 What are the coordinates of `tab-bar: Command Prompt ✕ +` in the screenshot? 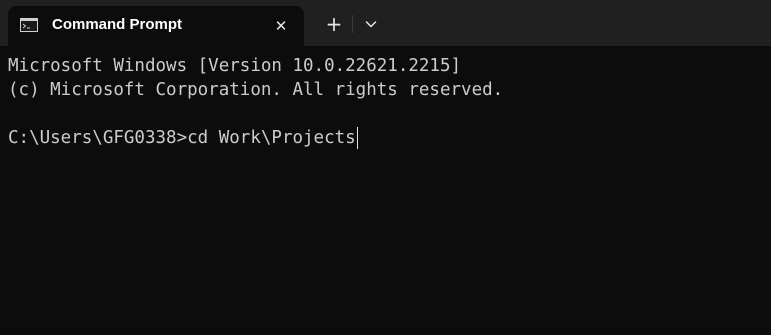 It's located at (385, 23).